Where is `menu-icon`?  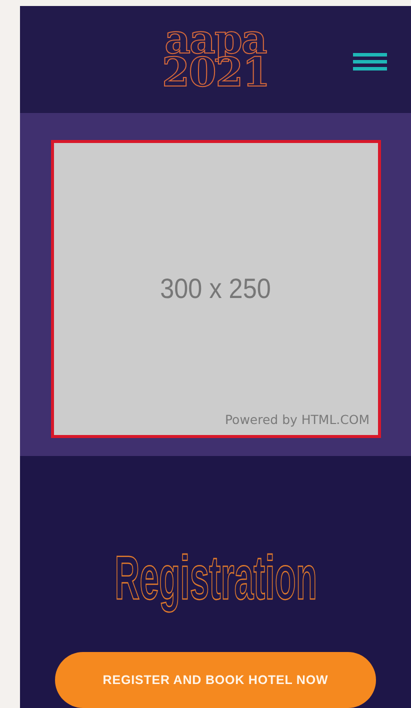 menu-icon is located at coordinates (370, 62).